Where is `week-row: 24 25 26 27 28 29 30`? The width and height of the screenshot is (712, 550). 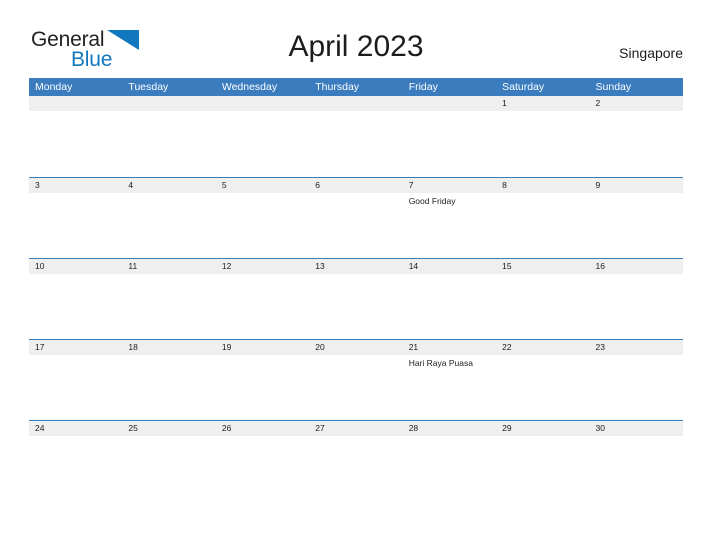
week-row: 24 25 26 27 28 29 30 is located at coordinates (356, 461).